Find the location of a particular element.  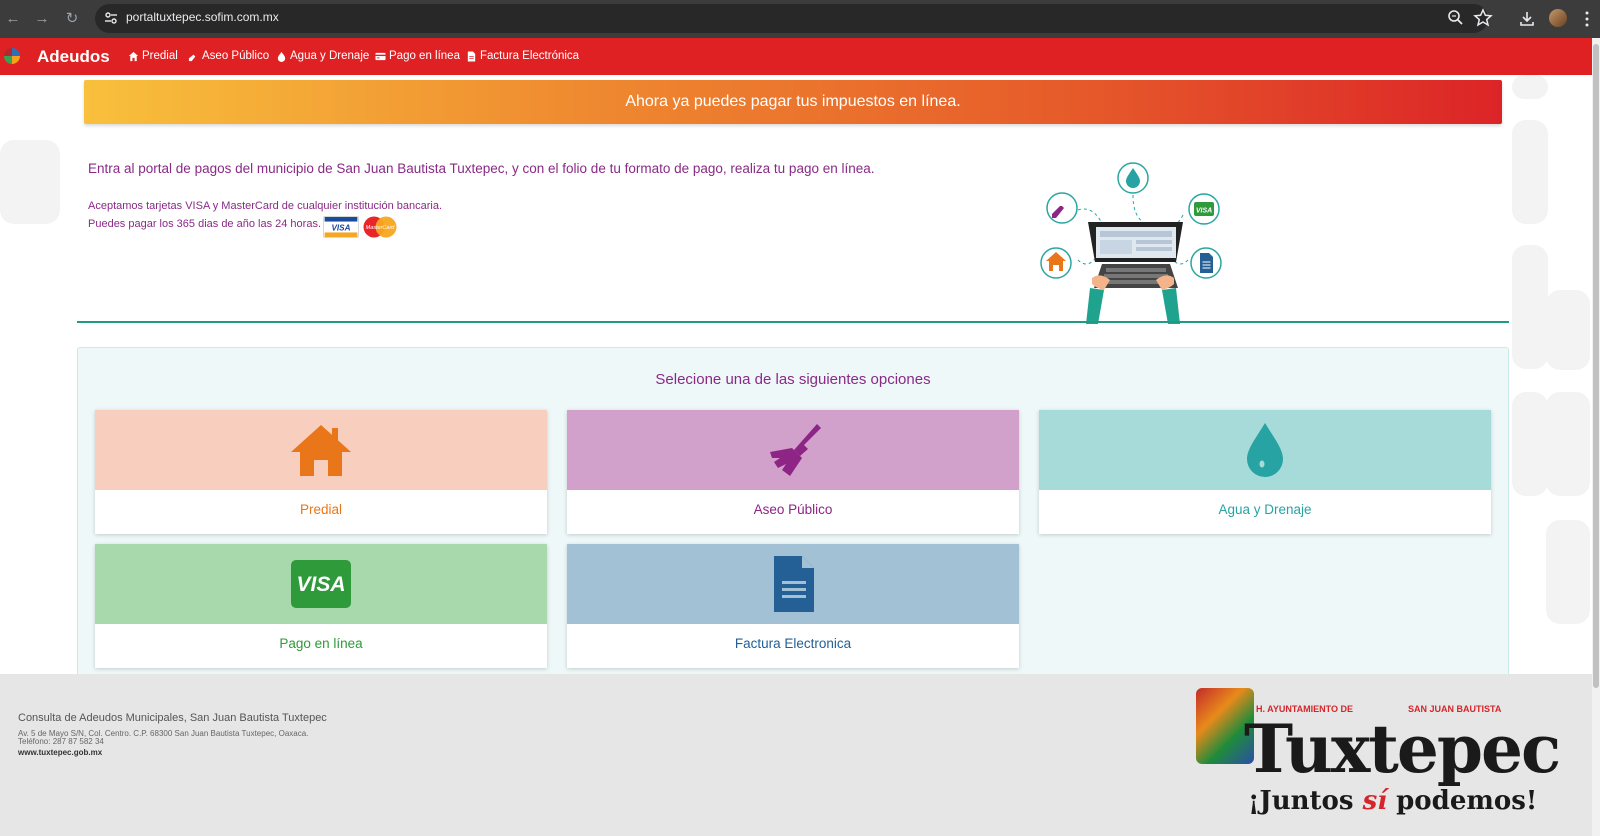

logo-slogan: ¡Juntos sí podemos! is located at coordinates (1392, 801).